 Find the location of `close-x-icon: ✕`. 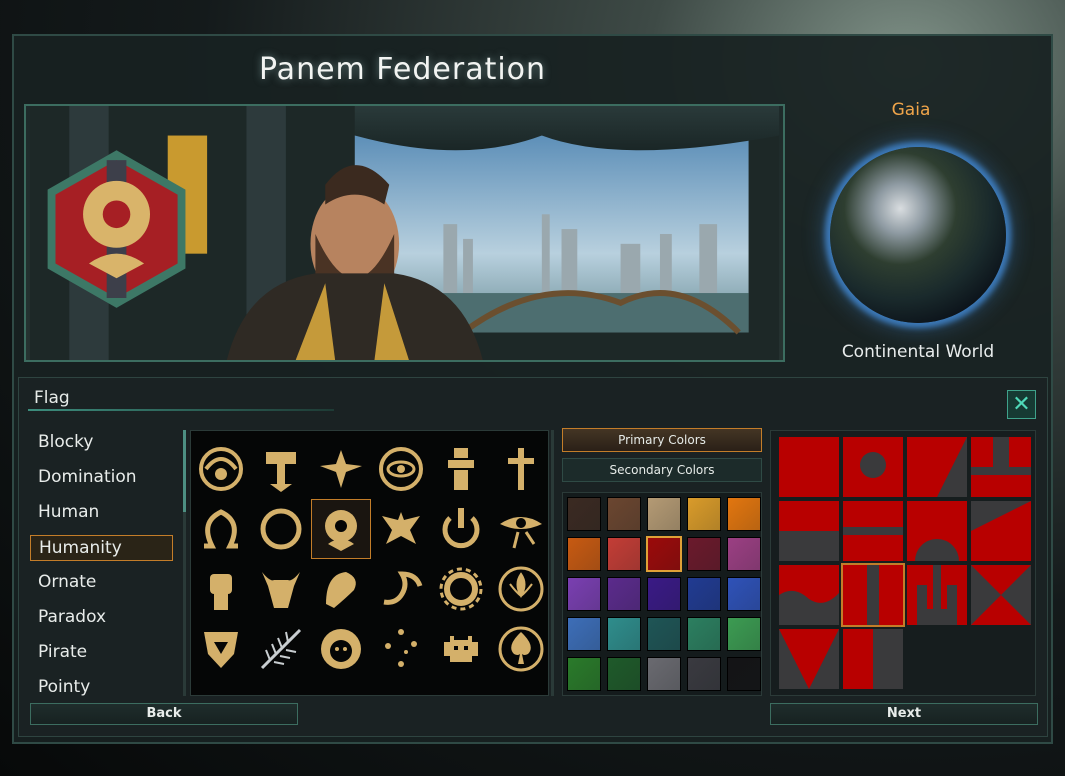

close-x-icon: ✕ is located at coordinates (1021, 404).